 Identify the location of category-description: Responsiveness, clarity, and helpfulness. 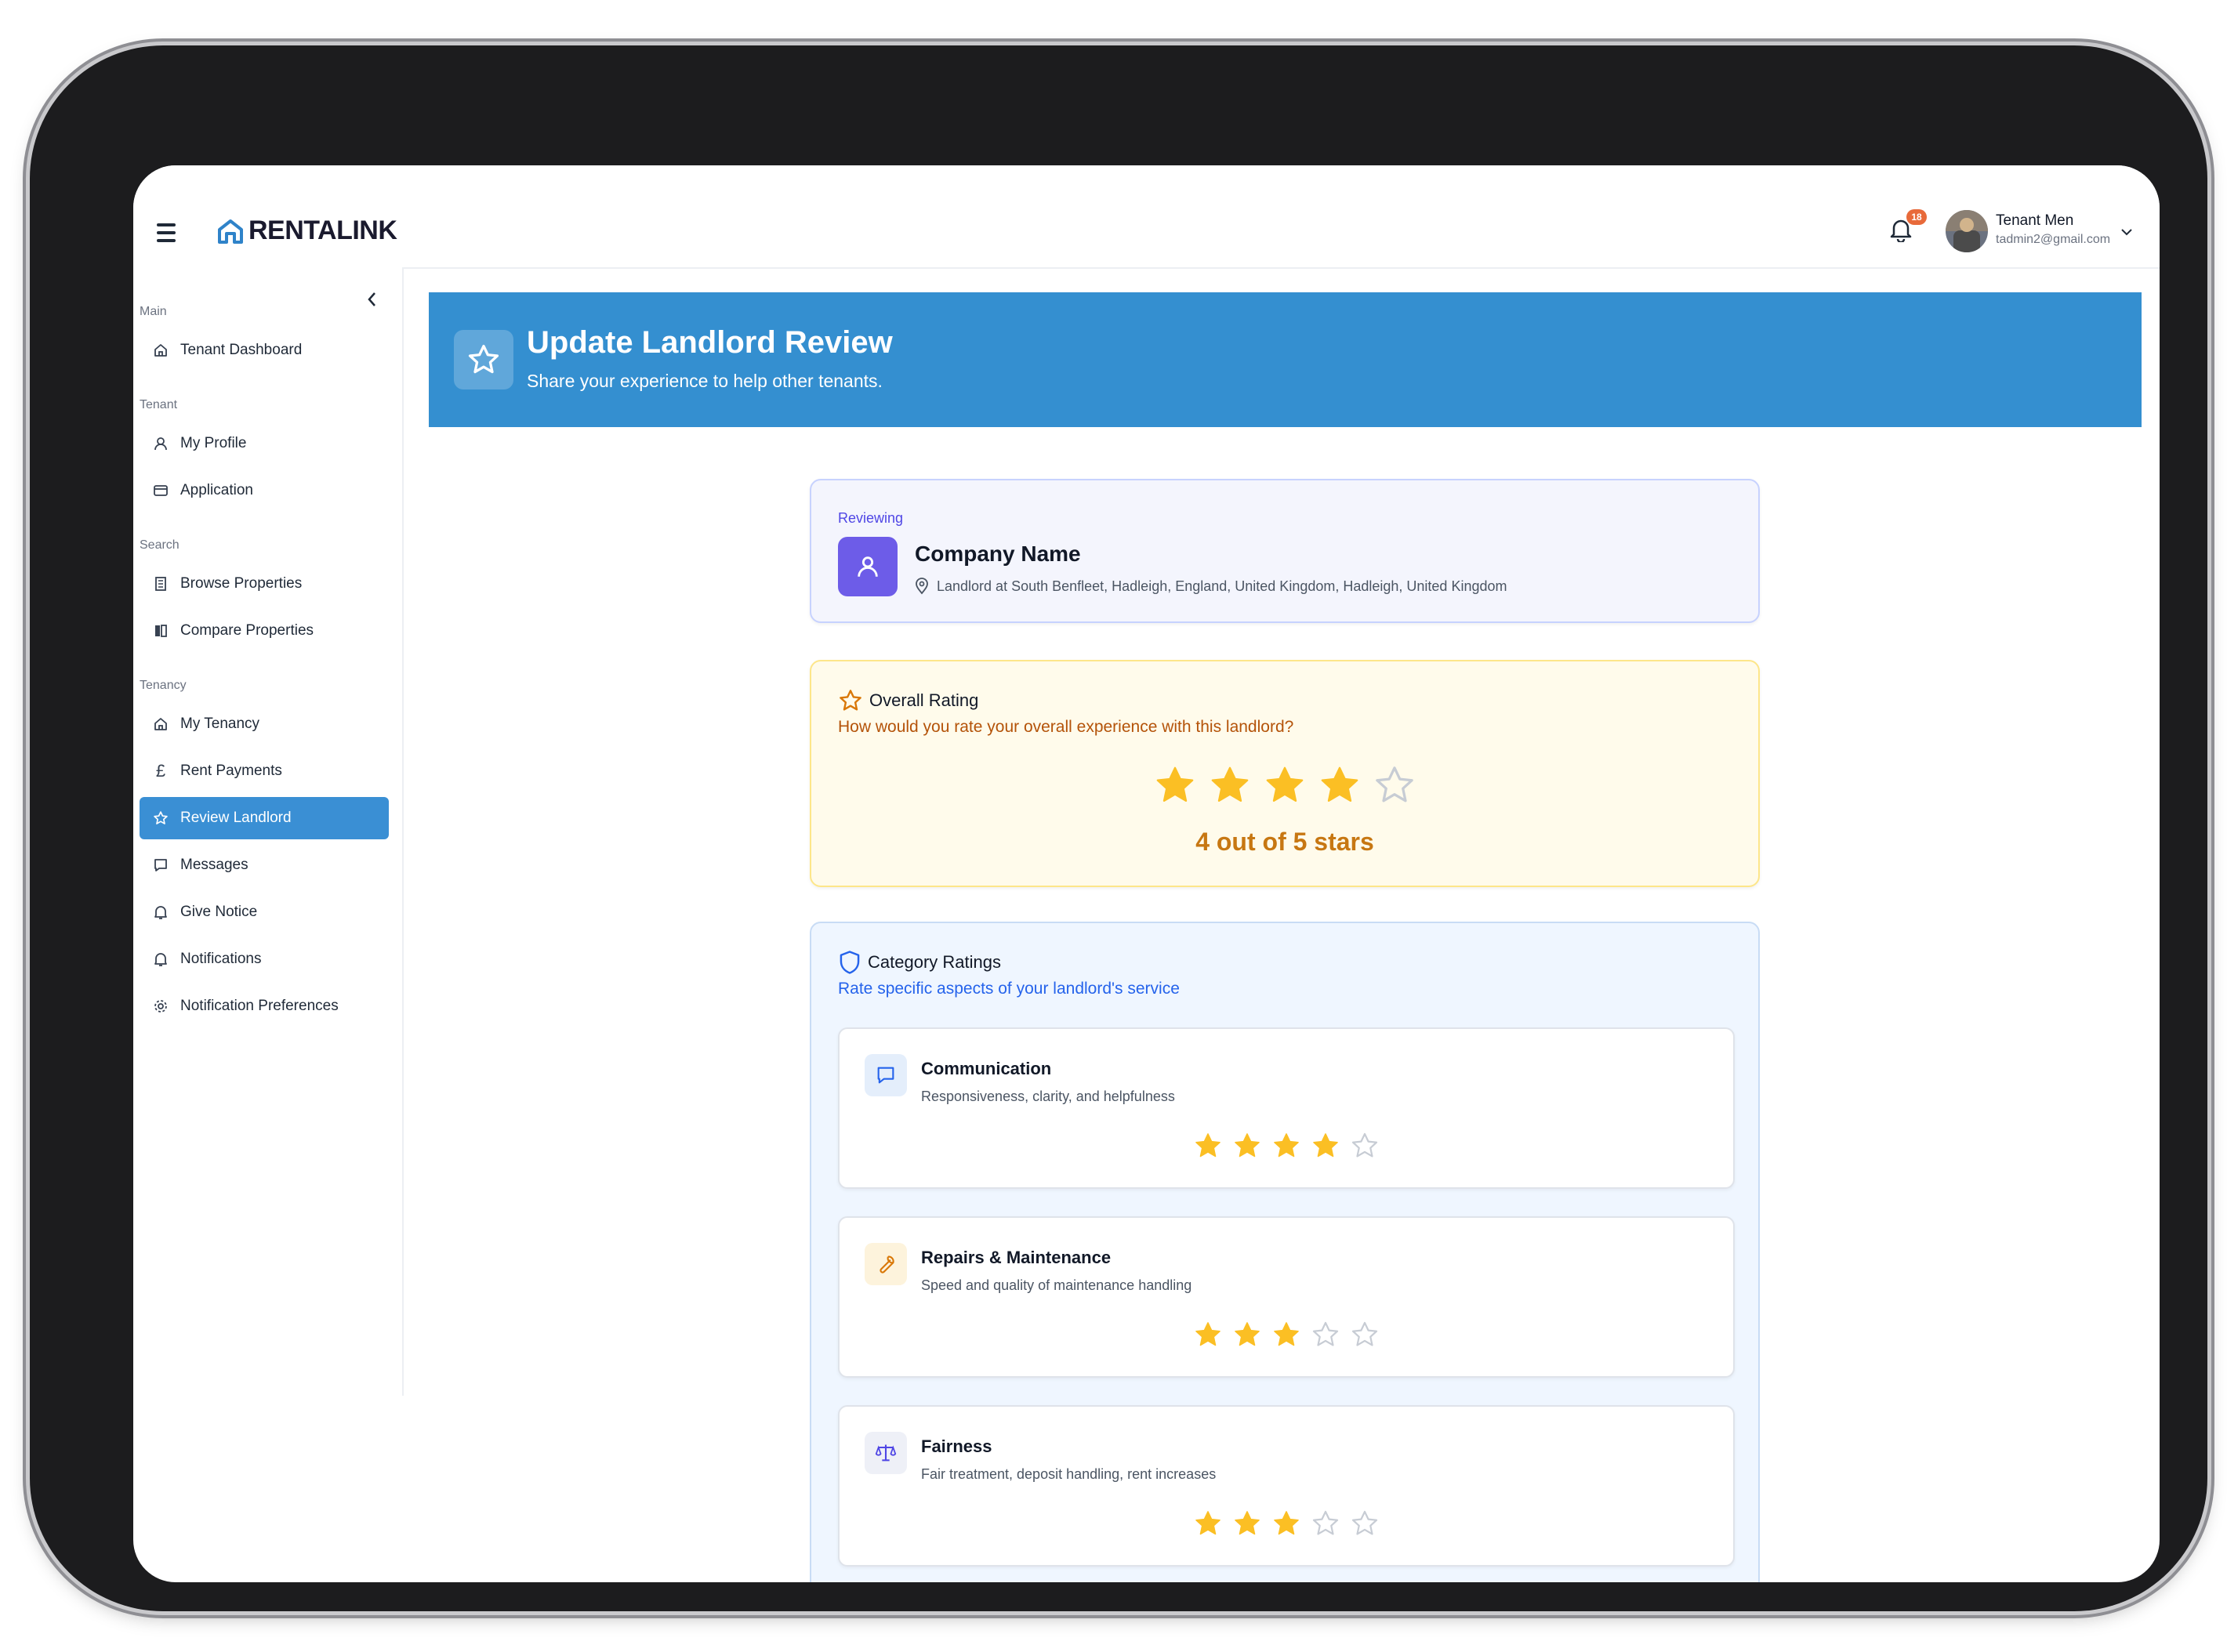
(1048, 1096).